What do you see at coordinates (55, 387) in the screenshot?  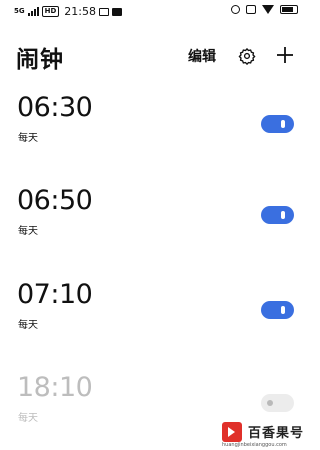 I see `alarm-time: 18:10` at bounding box center [55, 387].